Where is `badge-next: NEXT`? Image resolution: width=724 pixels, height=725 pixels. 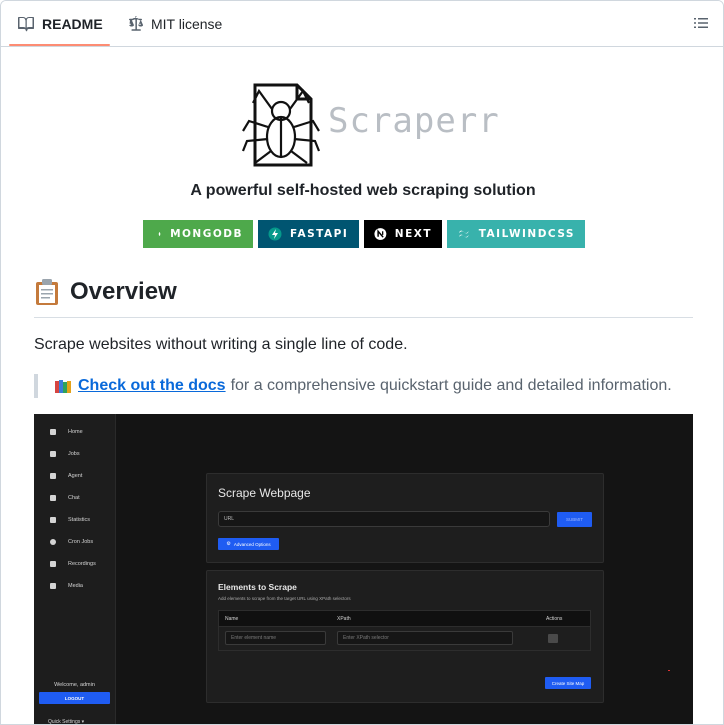
badge-next: NEXT is located at coordinates (403, 234).